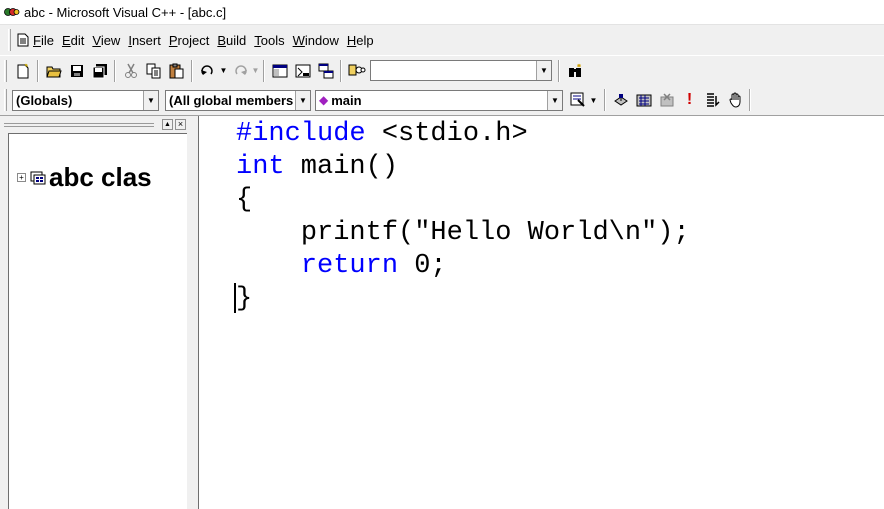 The image size is (884, 509). I want to click on redo-icon, so click(239, 71).